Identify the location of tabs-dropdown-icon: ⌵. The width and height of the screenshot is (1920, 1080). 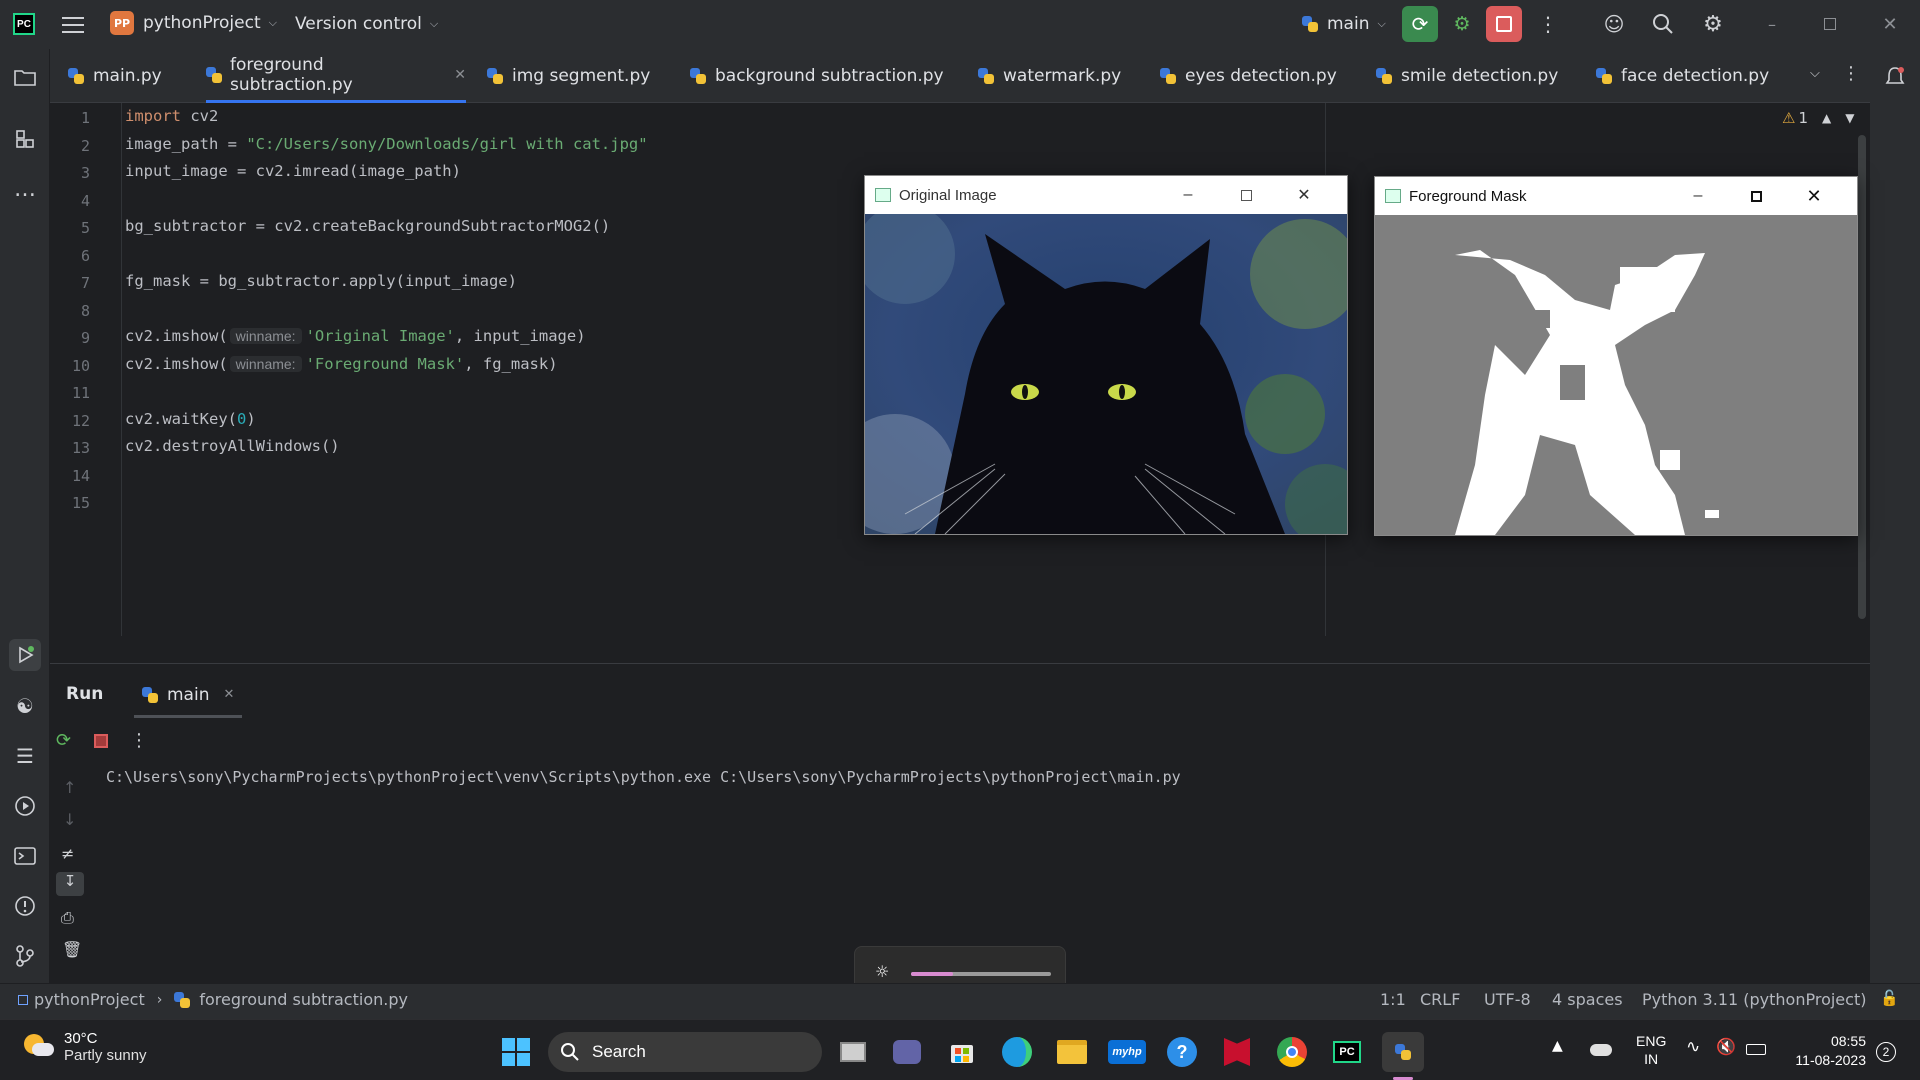
(1815, 73).